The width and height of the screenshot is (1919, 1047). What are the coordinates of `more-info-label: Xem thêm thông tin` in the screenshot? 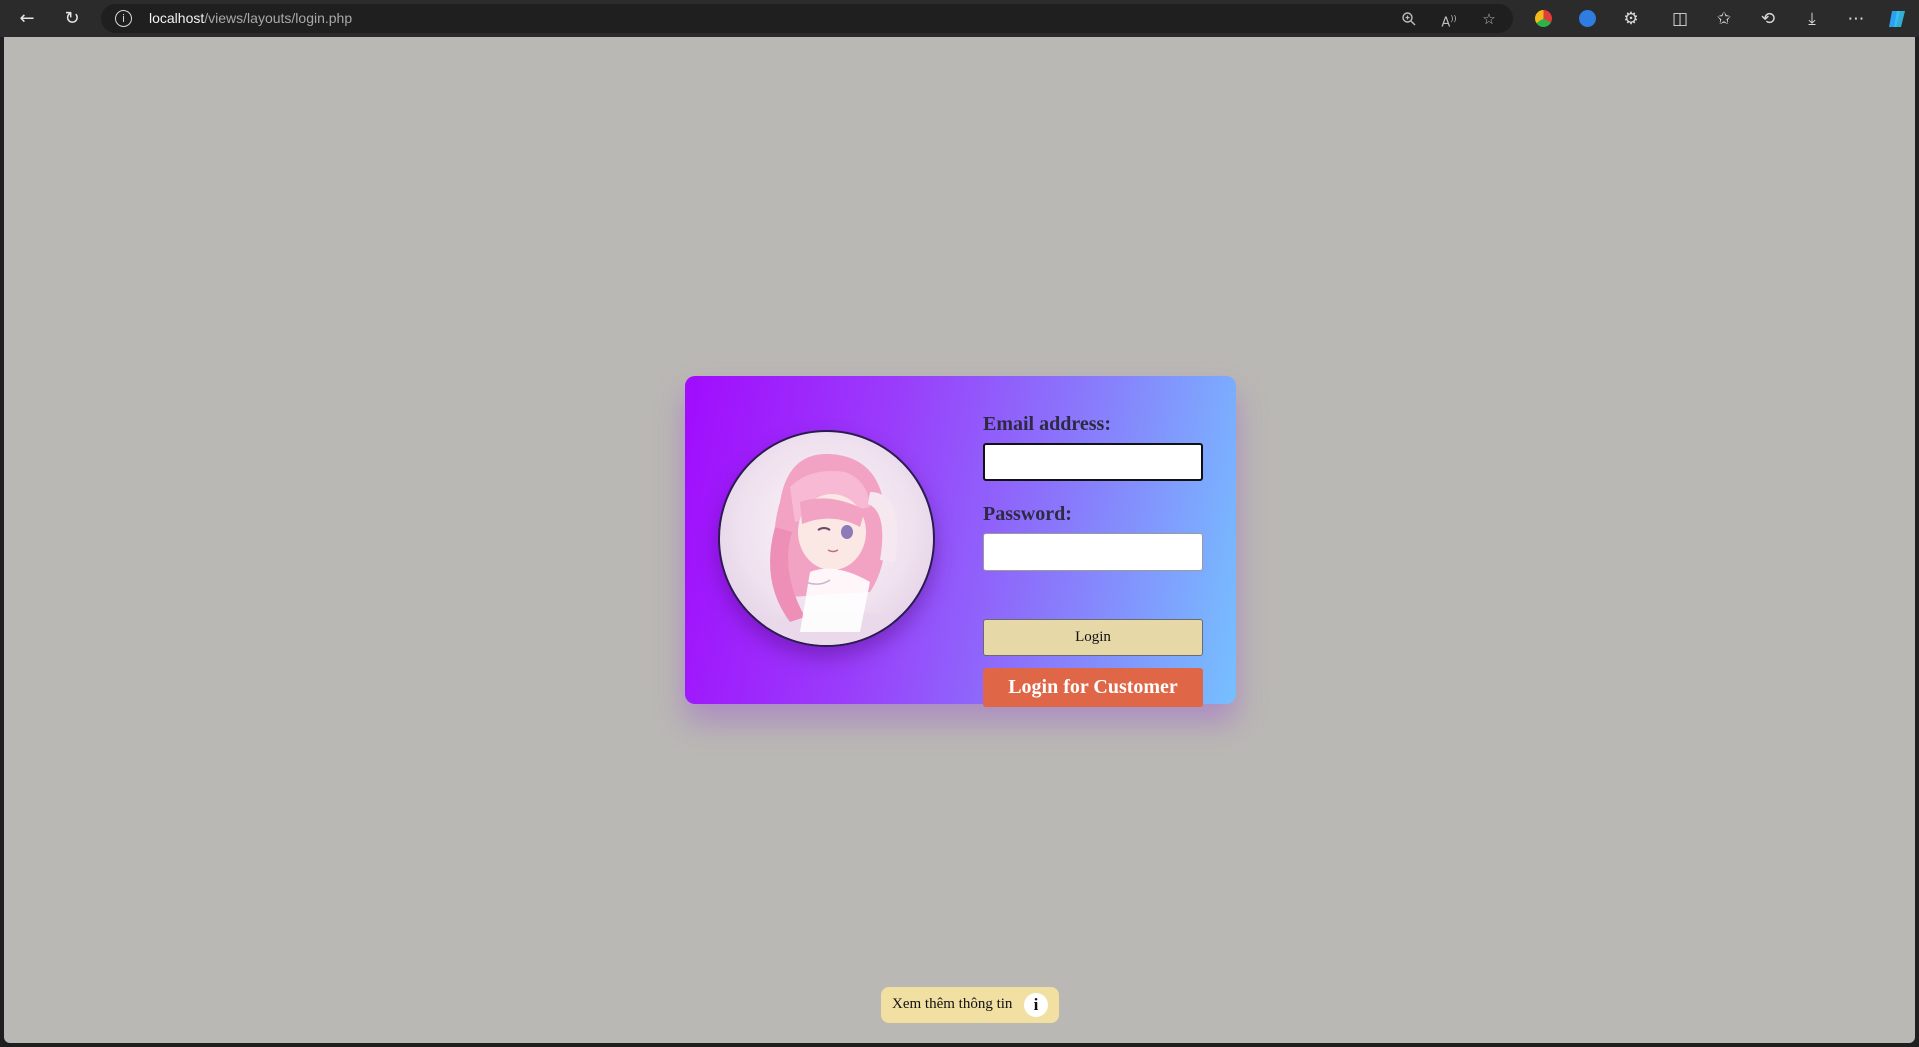 It's located at (952, 1004).